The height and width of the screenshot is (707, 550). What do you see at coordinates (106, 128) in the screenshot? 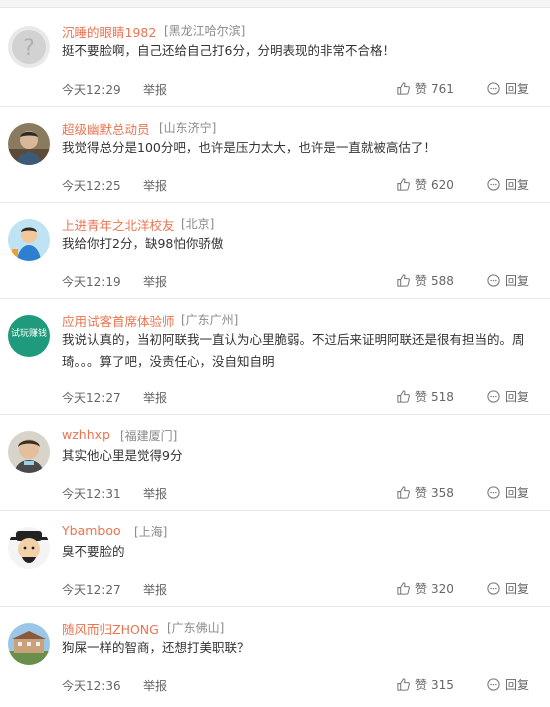
I see `username: 超级幽默总动员` at bounding box center [106, 128].